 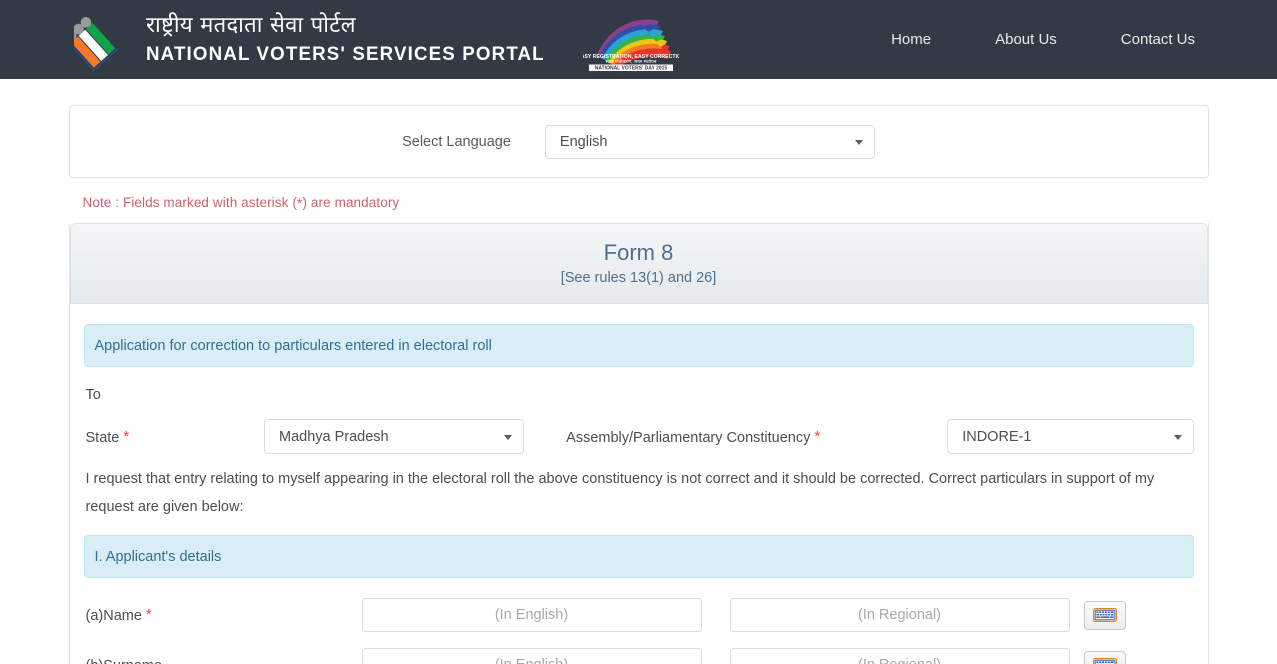 What do you see at coordinates (96, 43) in the screenshot?
I see `election-commission-of-india-logo-icon` at bounding box center [96, 43].